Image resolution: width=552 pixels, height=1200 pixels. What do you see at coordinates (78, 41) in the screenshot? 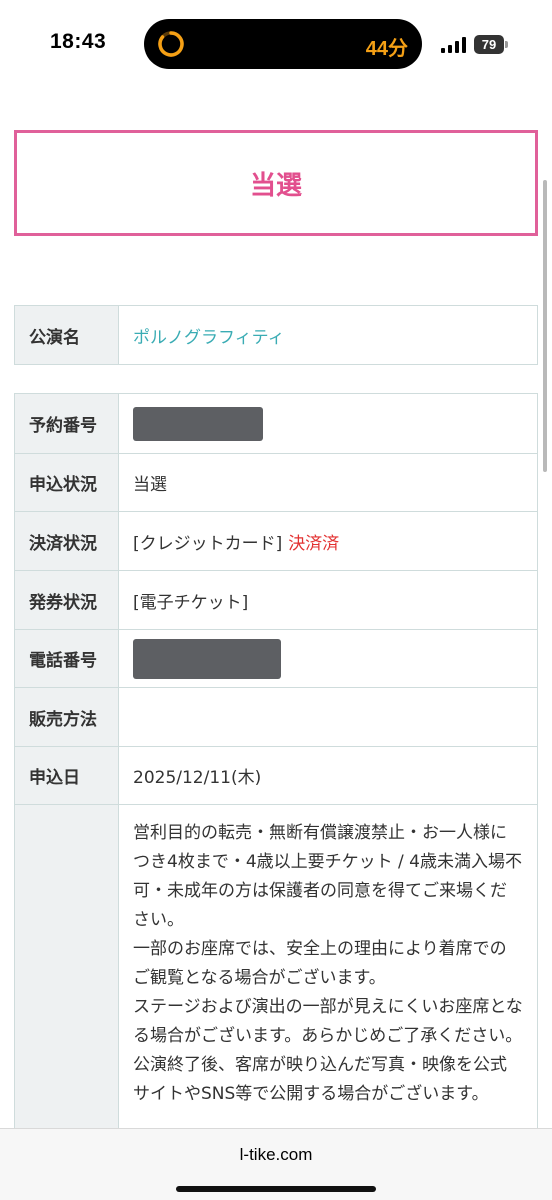
I see `status-time: 18:43` at bounding box center [78, 41].